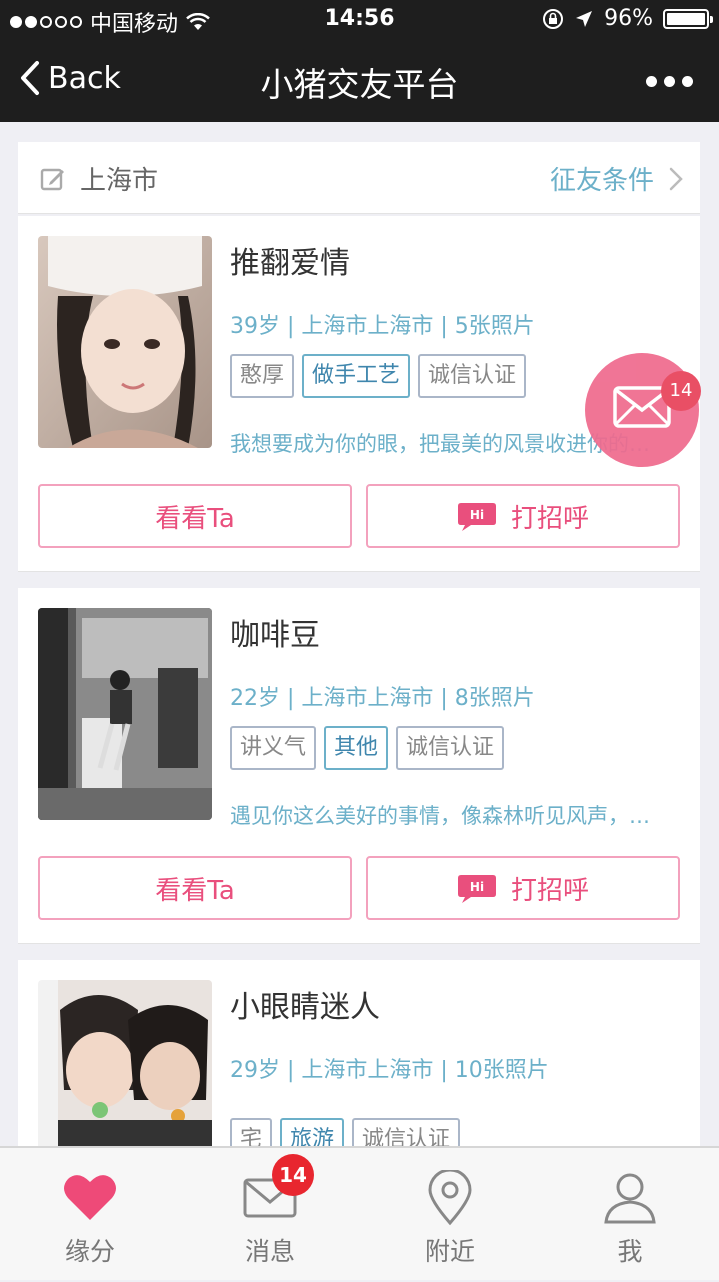  Describe the element at coordinates (290, 260) in the screenshot. I see `profile-name: 推翻爱情` at that location.